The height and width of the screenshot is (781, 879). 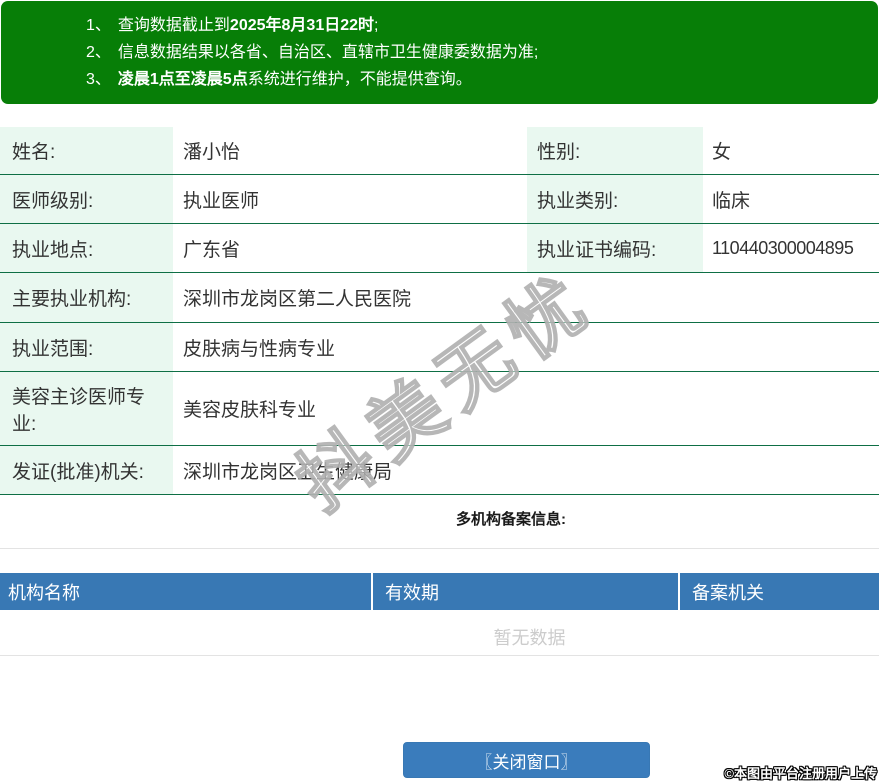 What do you see at coordinates (86, 470) in the screenshot?
I see `field-label-issuing-authority: 发证(批准)机关:` at bounding box center [86, 470].